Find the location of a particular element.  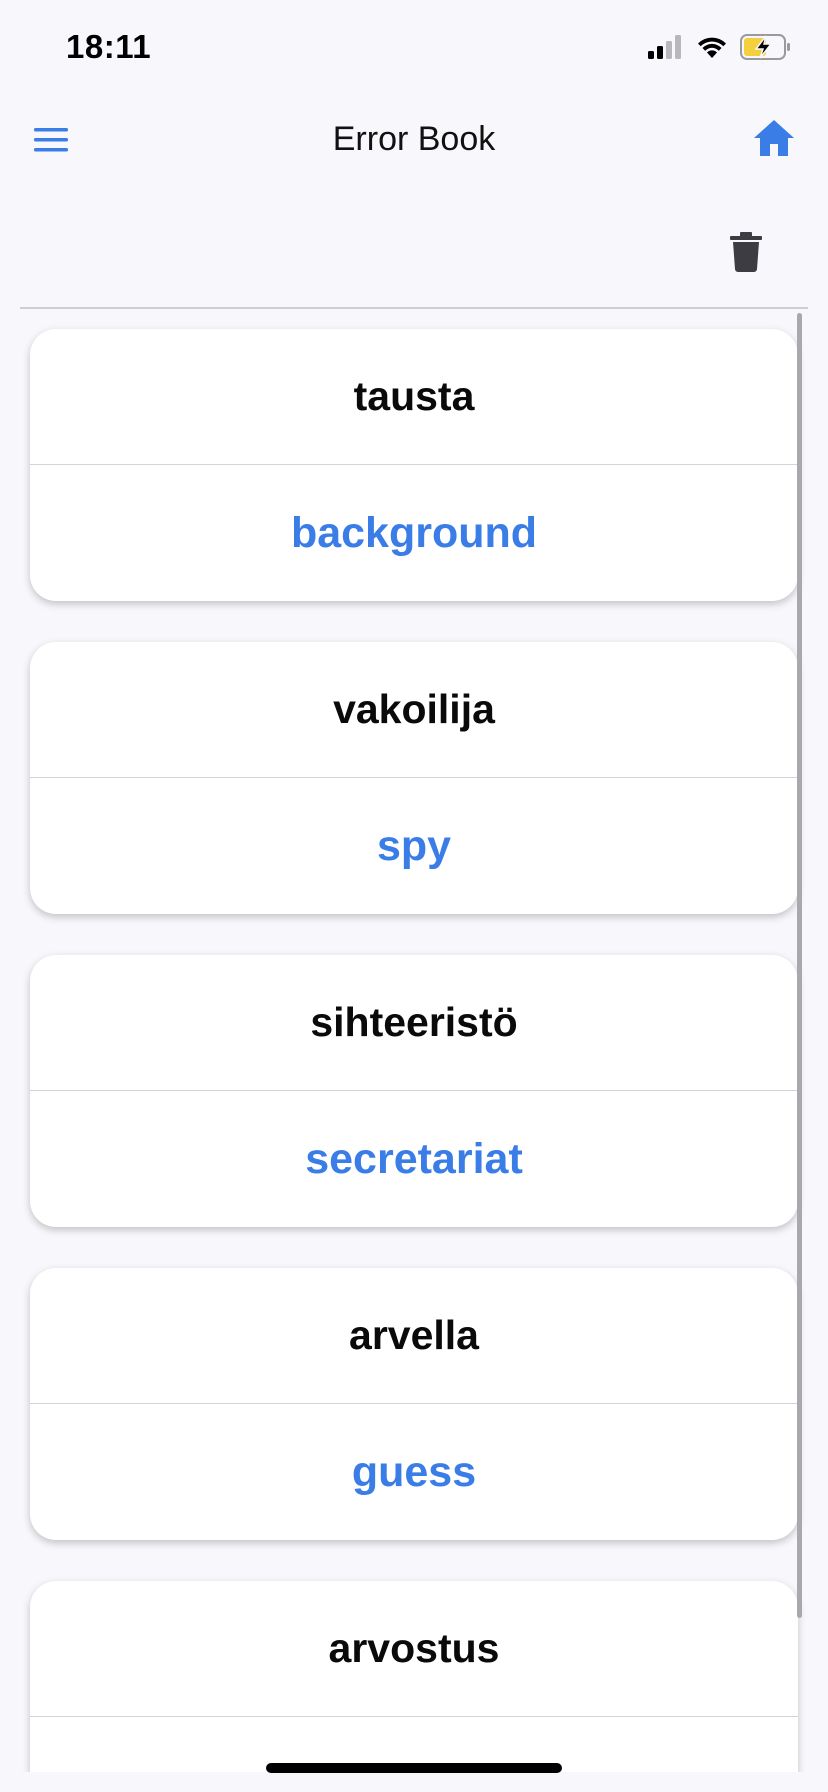

cellular-signal-icon is located at coordinates (664, 47).